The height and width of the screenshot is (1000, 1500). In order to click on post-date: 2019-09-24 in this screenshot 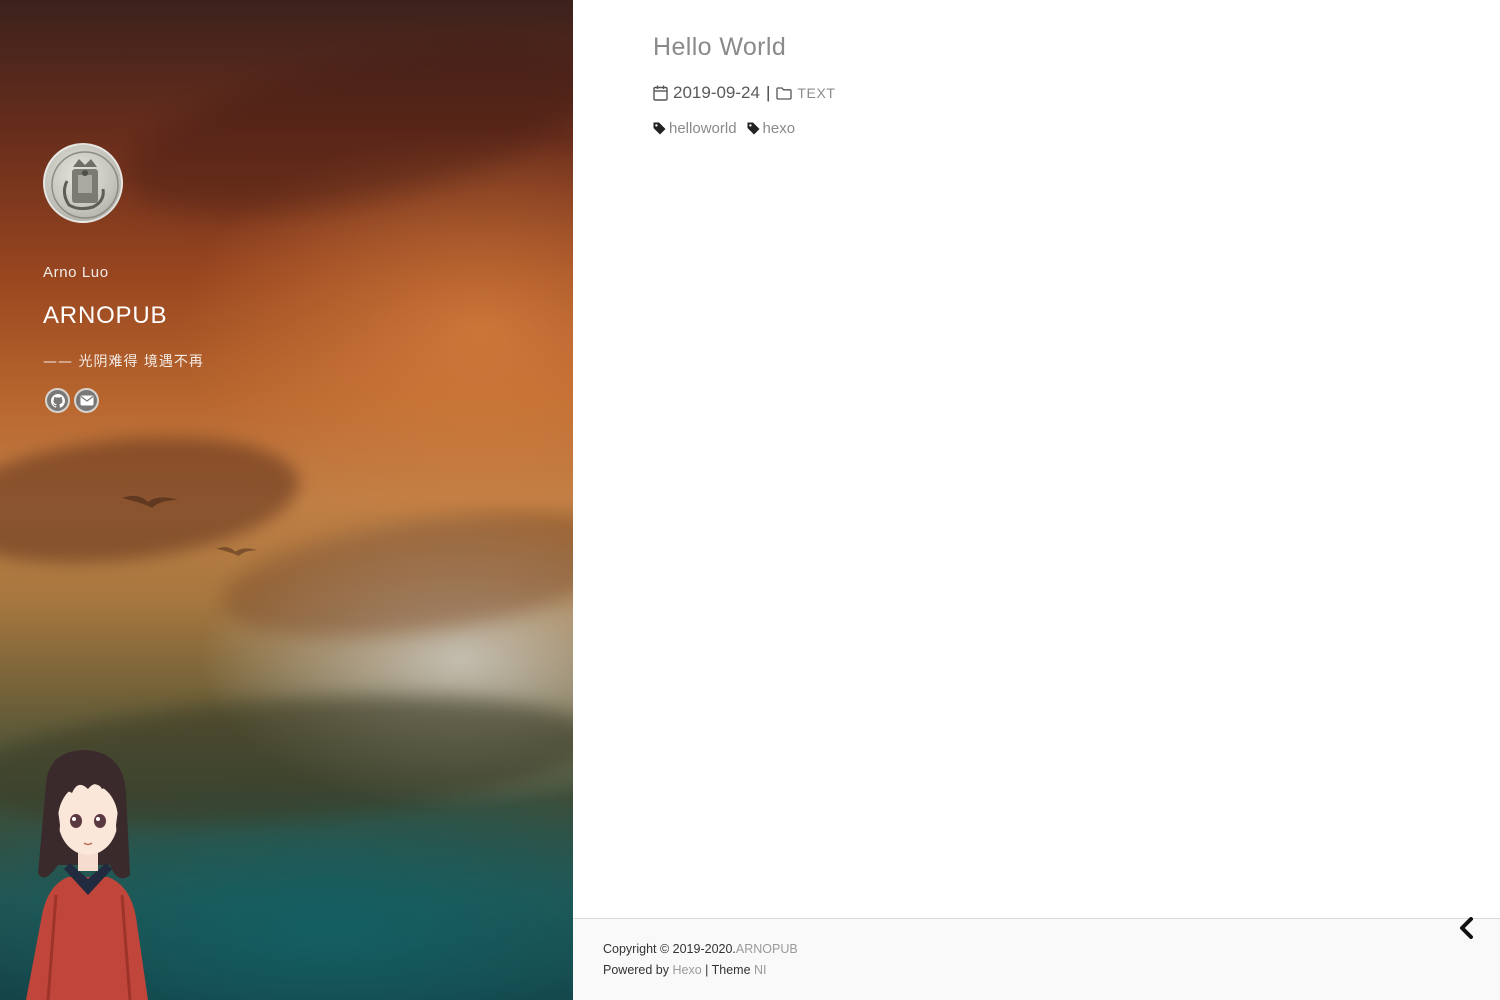, I will do `click(716, 92)`.